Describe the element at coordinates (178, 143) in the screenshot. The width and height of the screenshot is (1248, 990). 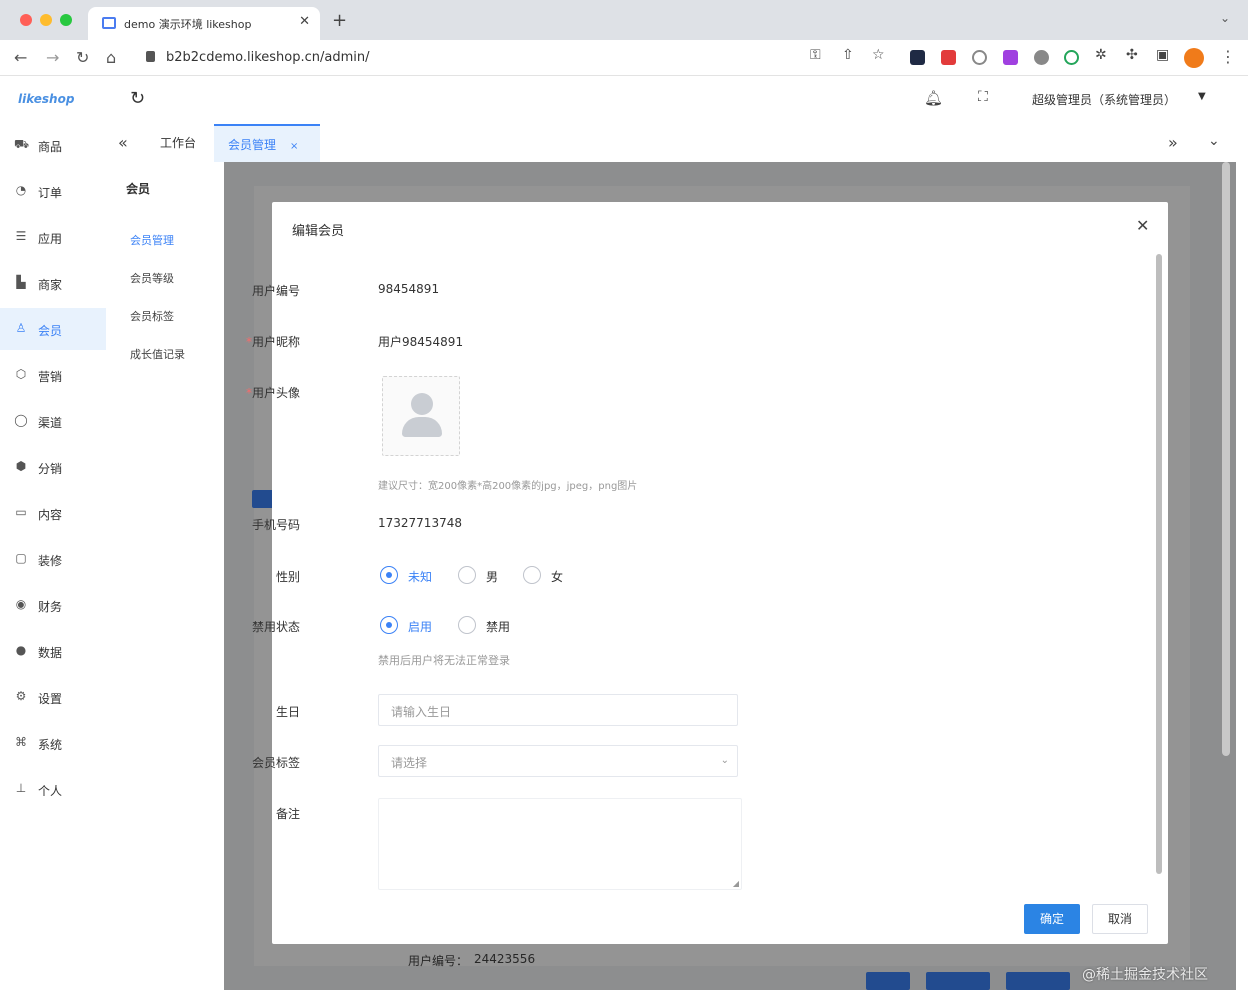
I see `tab-workbench: 工作台` at that location.